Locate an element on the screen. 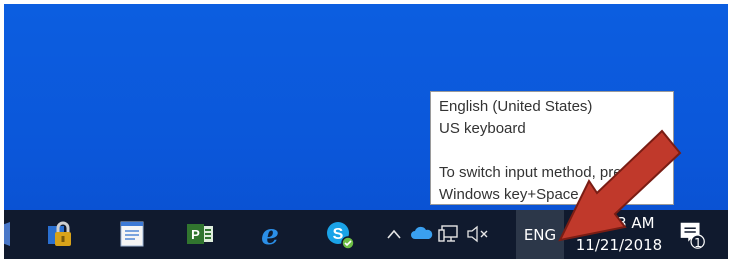  clock-time: 11:33 AM is located at coordinates (619, 223).